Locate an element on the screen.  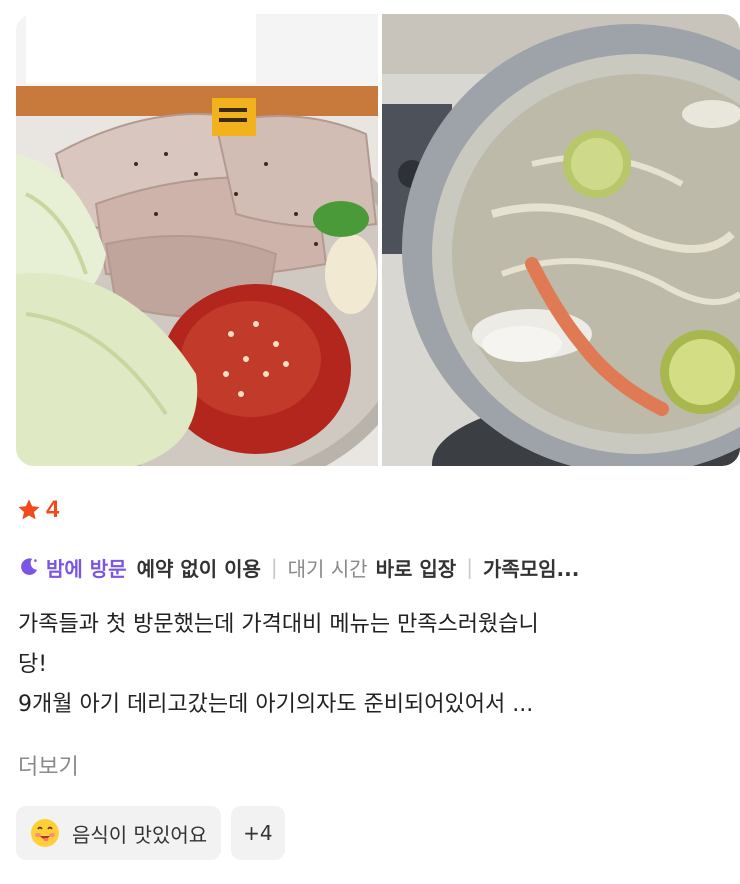
star-icon is located at coordinates (29, 509).